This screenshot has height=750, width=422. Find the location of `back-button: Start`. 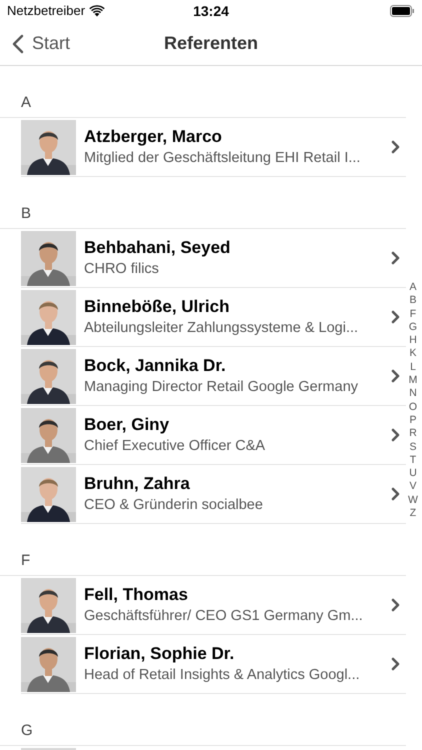

back-button: Start is located at coordinates (35, 43).